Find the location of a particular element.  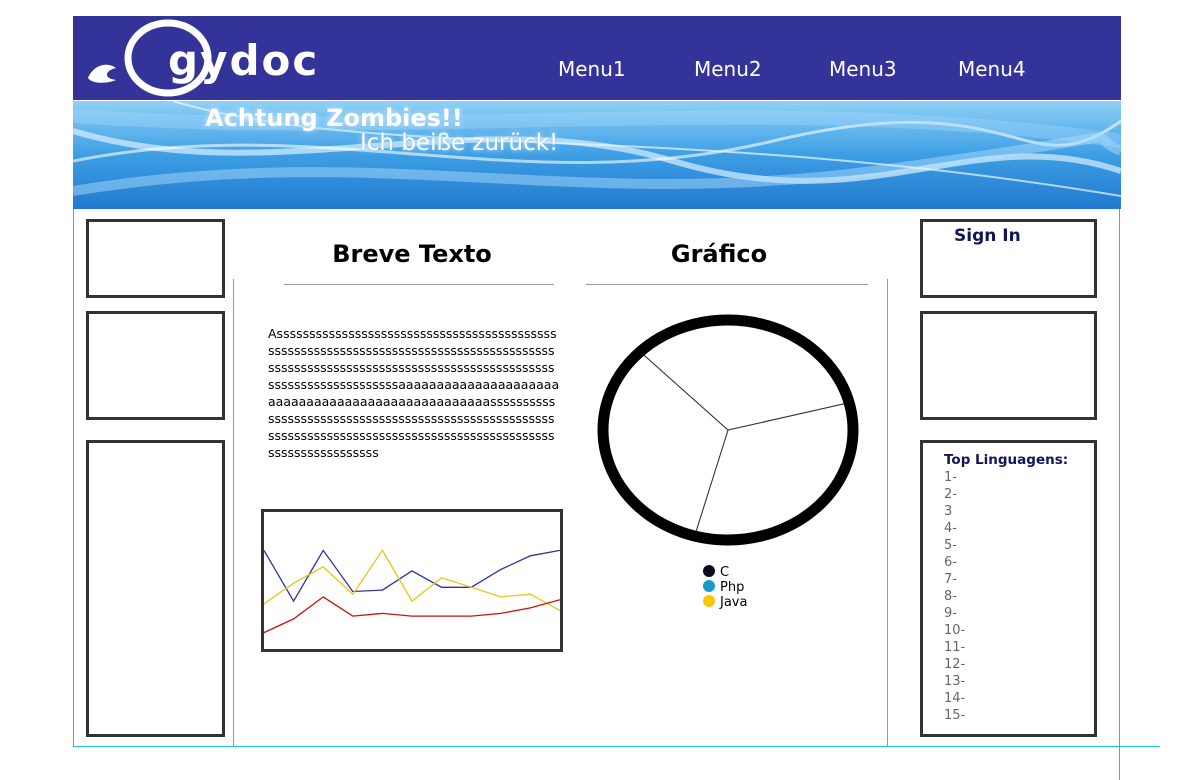

text-section-rule is located at coordinates (419, 284).